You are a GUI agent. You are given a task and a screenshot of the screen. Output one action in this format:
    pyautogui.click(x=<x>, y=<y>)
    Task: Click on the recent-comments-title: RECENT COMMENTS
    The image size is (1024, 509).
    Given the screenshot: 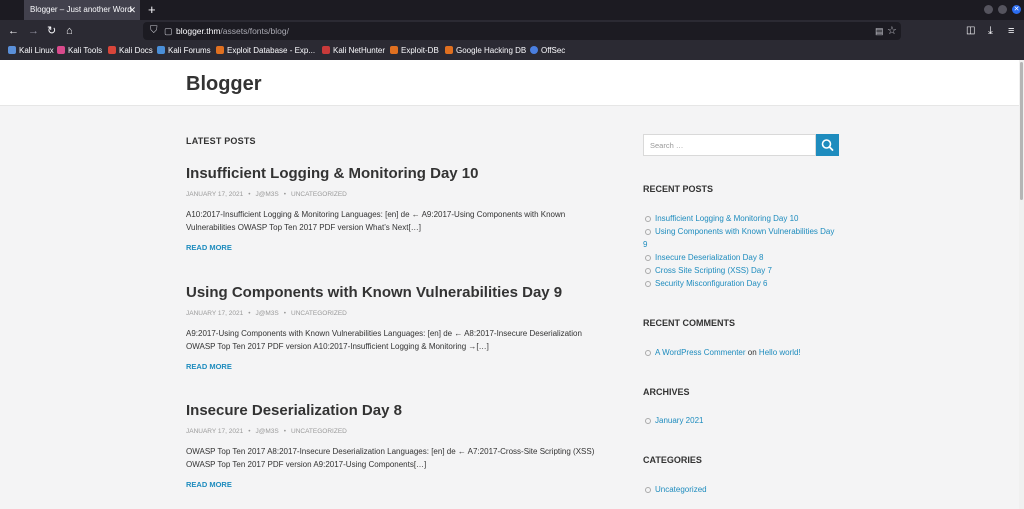 What is the action you would take?
    pyautogui.click(x=689, y=323)
    